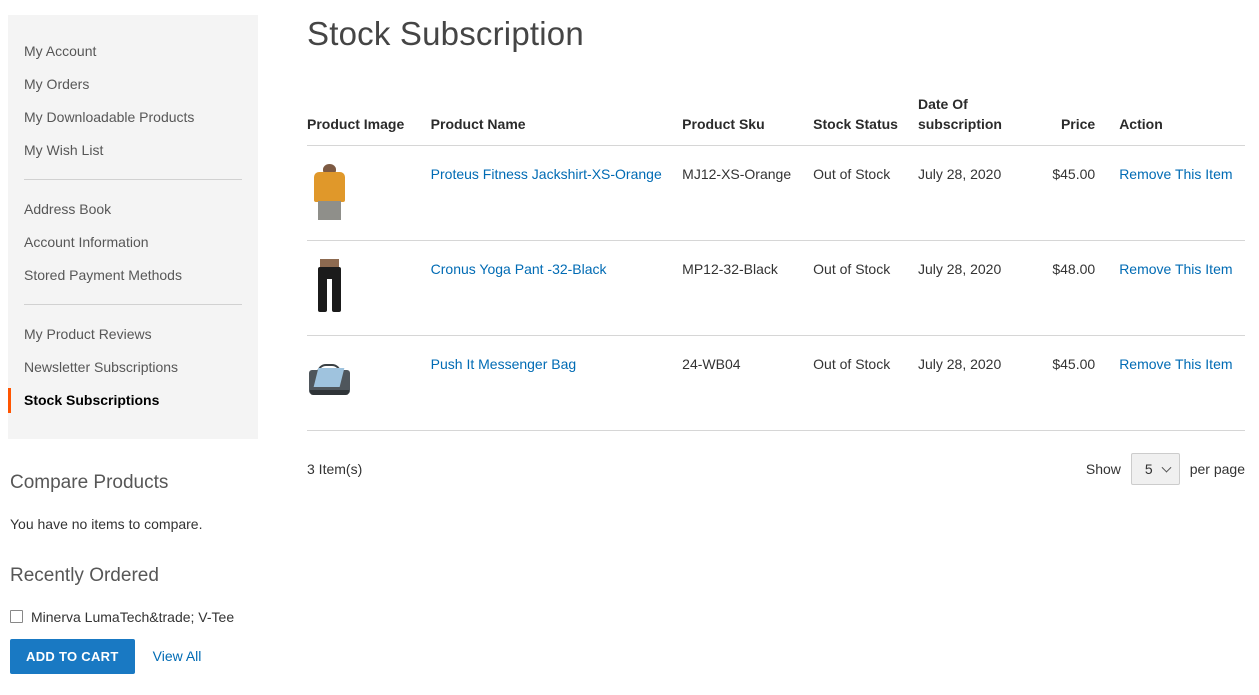 Image resolution: width=1259 pixels, height=695 pixels. I want to click on per-page-select: 5, so click(1155, 468).